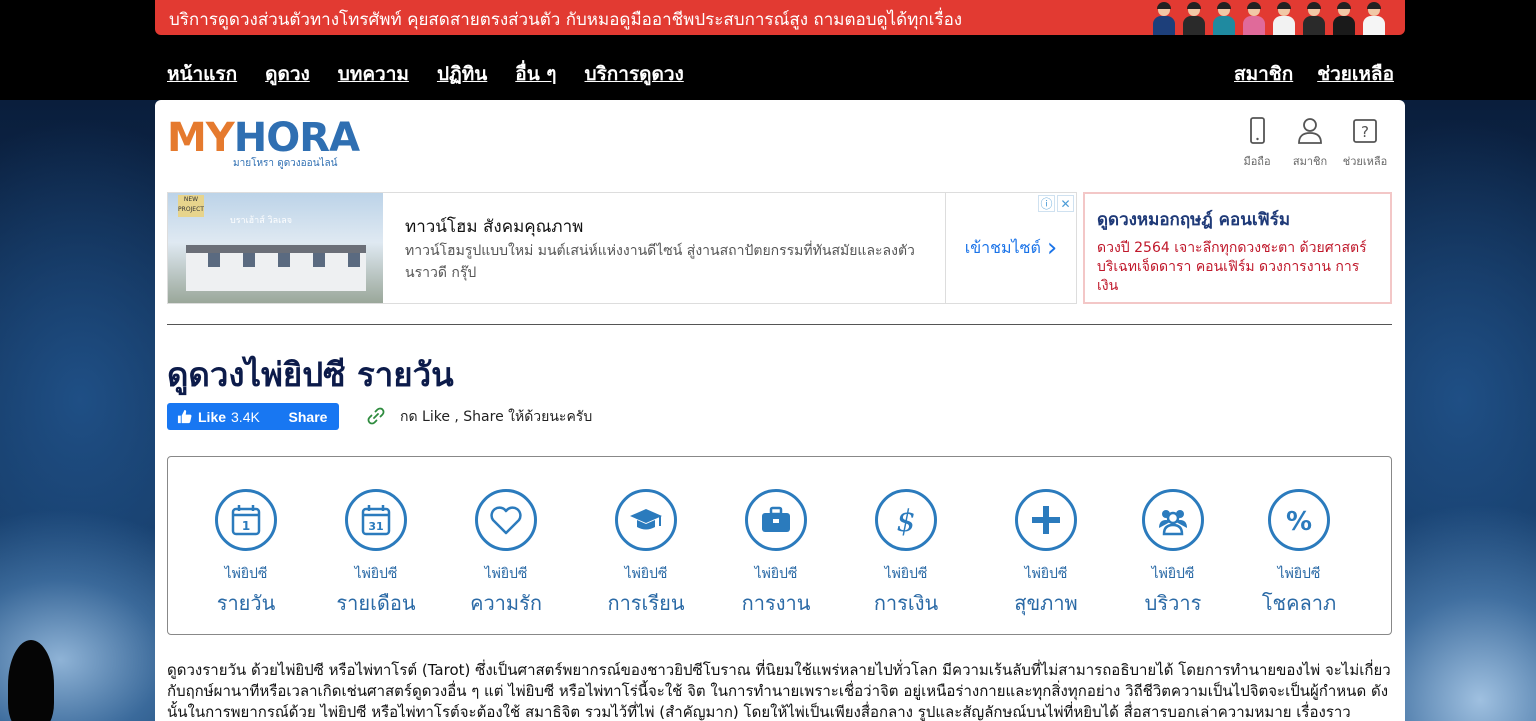  What do you see at coordinates (646, 519) in the screenshot?
I see `graduation-cap-icon` at bounding box center [646, 519].